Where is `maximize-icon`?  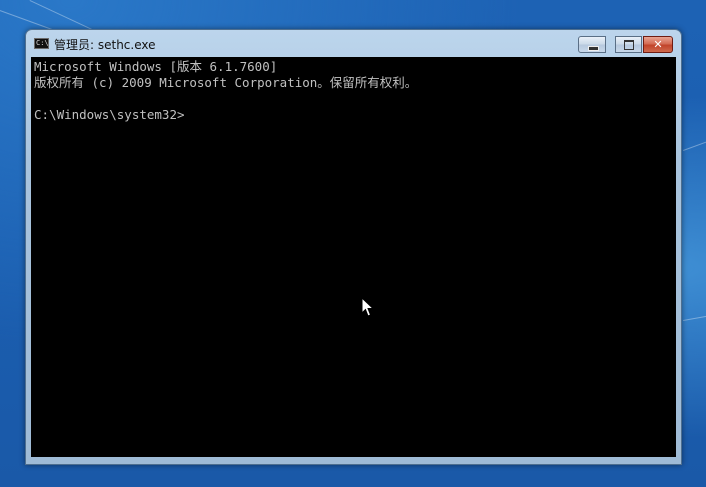 maximize-icon is located at coordinates (629, 45).